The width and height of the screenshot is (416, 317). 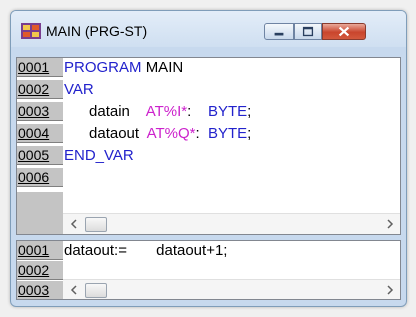 I want to click on code-line: 0004 dataout AT%Q*: BYTE;, so click(x=208, y=134).